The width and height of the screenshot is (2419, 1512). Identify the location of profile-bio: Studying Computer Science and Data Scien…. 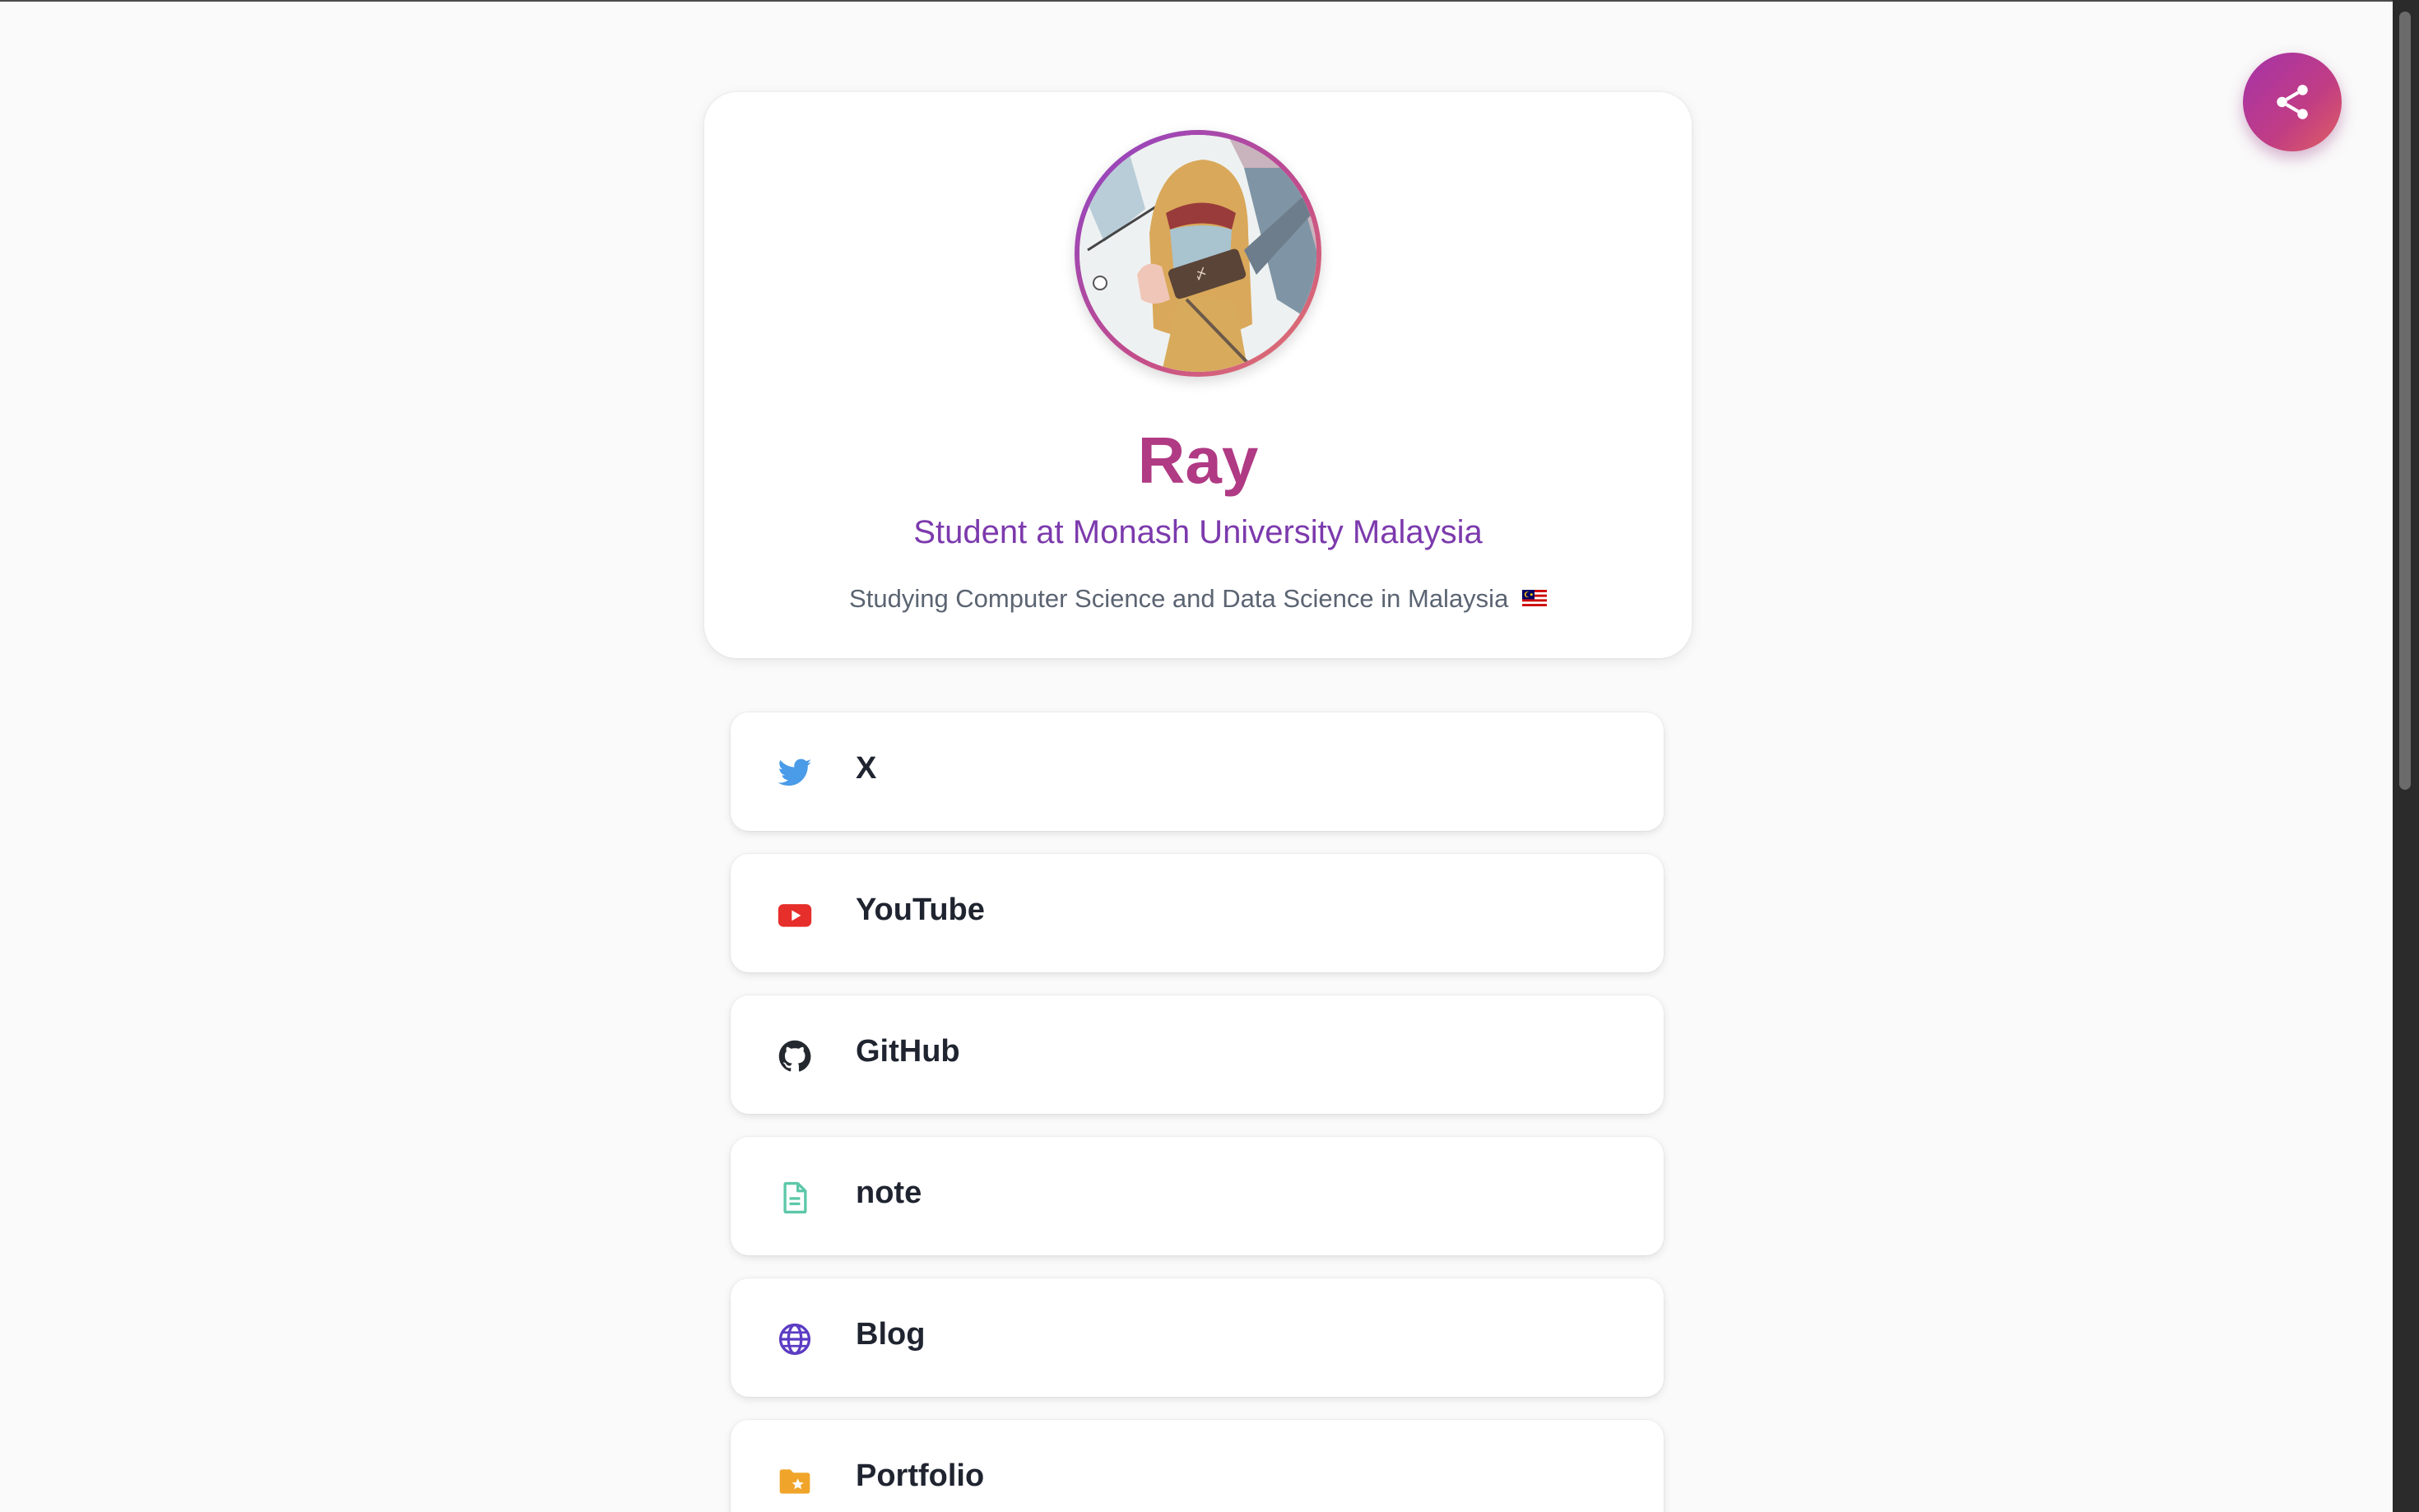
(1198, 598).